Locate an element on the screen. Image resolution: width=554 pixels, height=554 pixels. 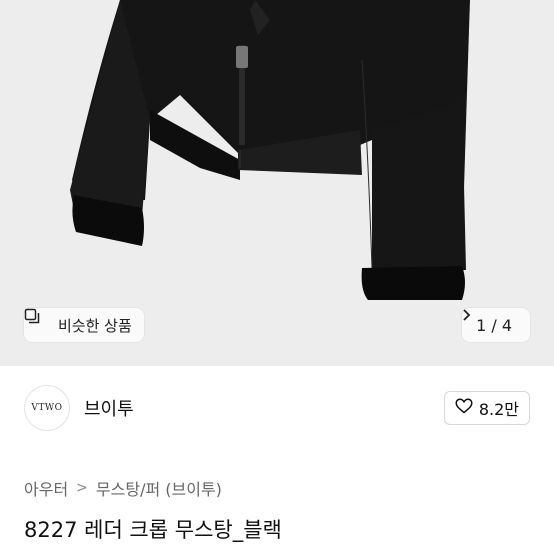
similar-items-label: 비슷한 상품 is located at coordinates (95, 325).